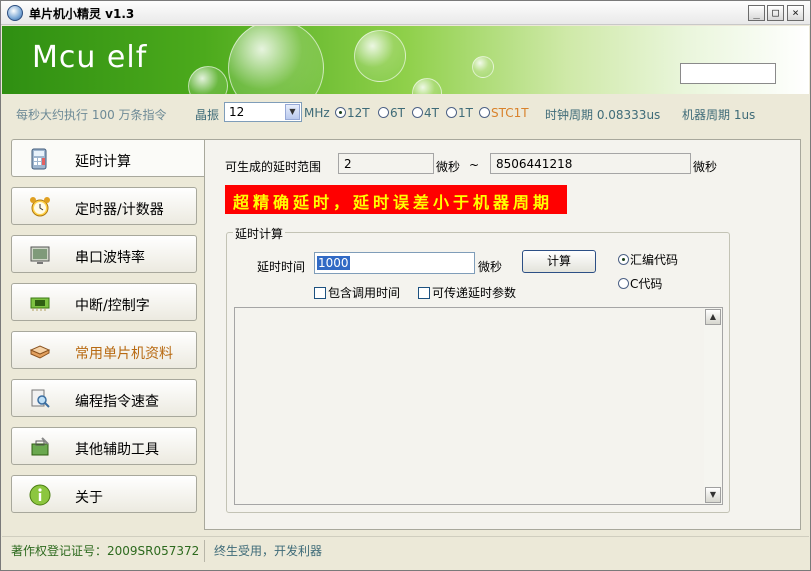 The image size is (811, 571). I want to click on delay-unit-label: 微秒, so click(490, 267).